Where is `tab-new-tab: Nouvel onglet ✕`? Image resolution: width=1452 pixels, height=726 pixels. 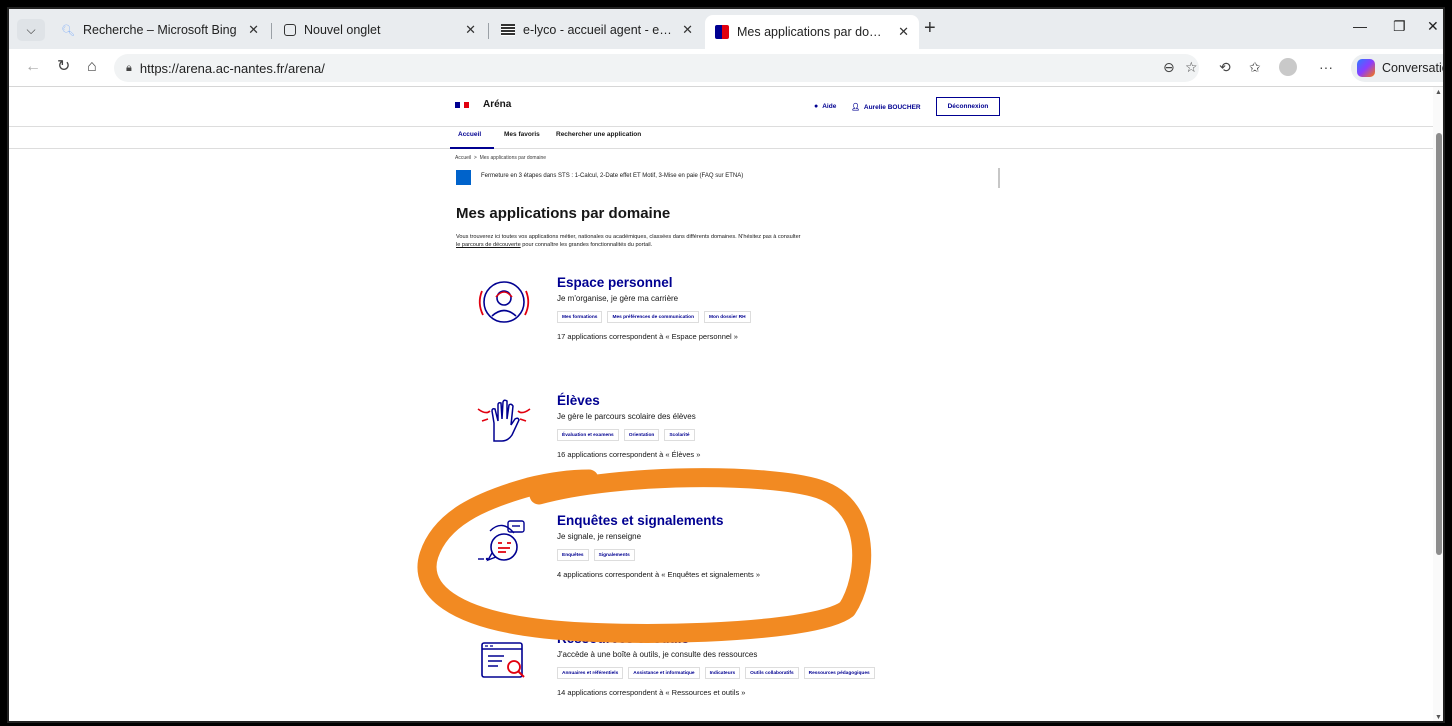
tab-new-tab: Nouvel onglet ✕ is located at coordinates (380, 30).